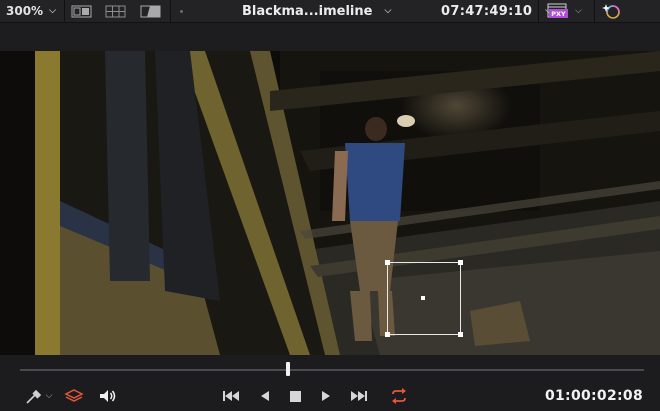 Image resolution: width=660 pixels, height=411 pixels. I want to click on viewer-subbar, so click(330, 37).